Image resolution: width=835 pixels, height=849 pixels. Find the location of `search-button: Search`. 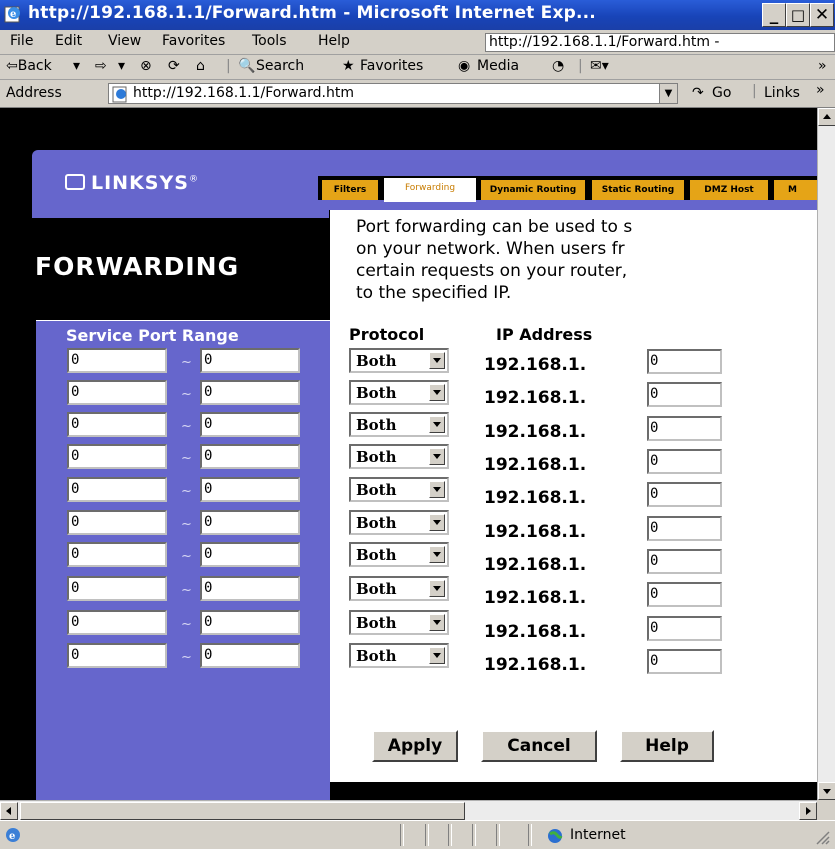

search-button: Search is located at coordinates (280, 66).